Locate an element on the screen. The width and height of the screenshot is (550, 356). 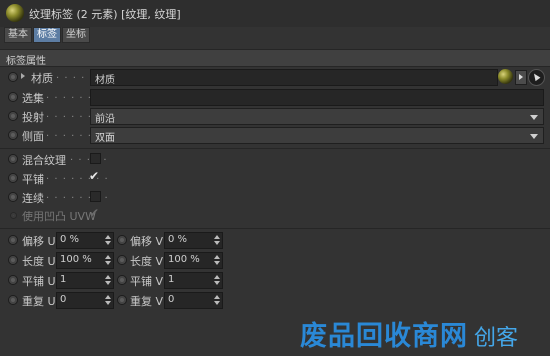
pick-cursor-icon is located at coordinates (536, 77).